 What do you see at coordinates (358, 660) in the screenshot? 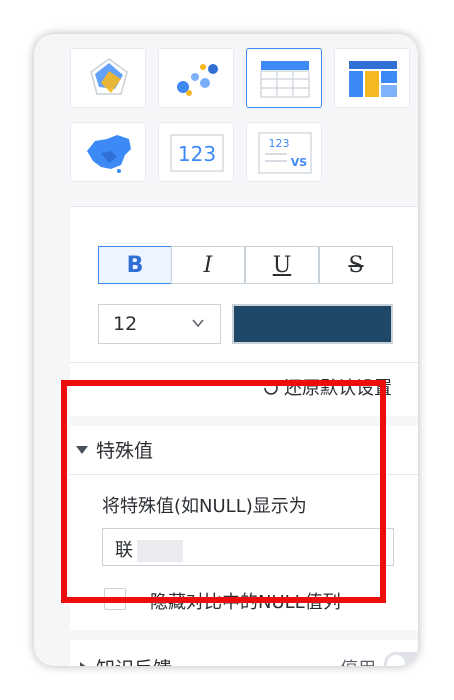
I see `toggle-label: 停用` at bounding box center [358, 660].